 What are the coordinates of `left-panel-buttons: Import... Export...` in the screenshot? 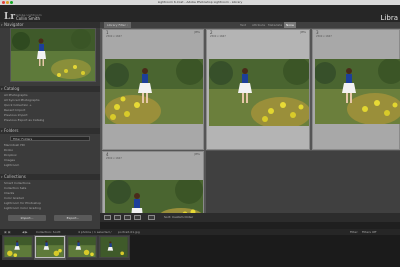 It's located at (50, 217).